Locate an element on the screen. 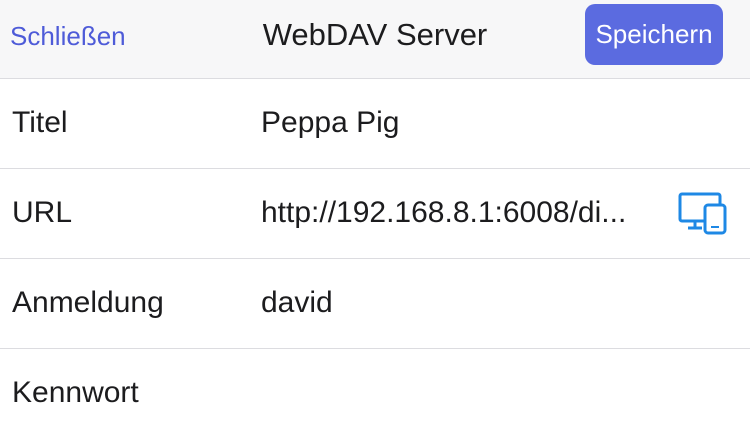 The image size is (750, 438). close-button: Schließen is located at coordinates (68, 36).